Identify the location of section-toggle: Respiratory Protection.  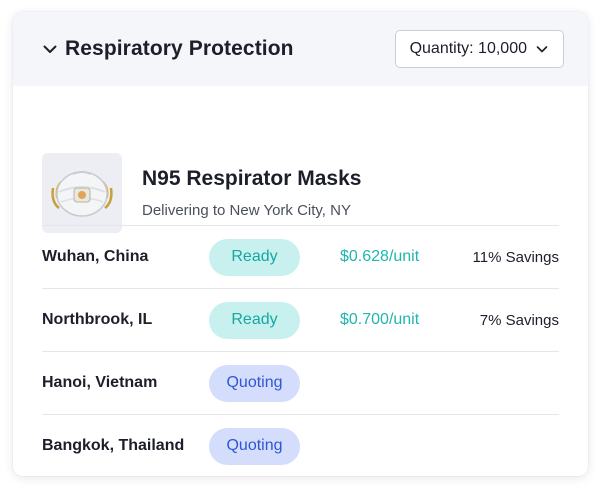
(167, 49).